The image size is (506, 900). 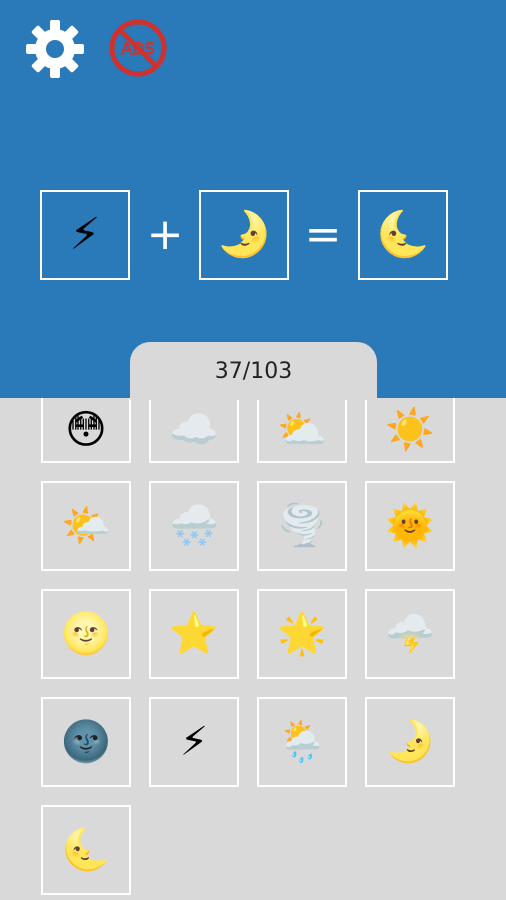 I want to click on sun-face-icon: 🌞, so click(x=410, y=526).